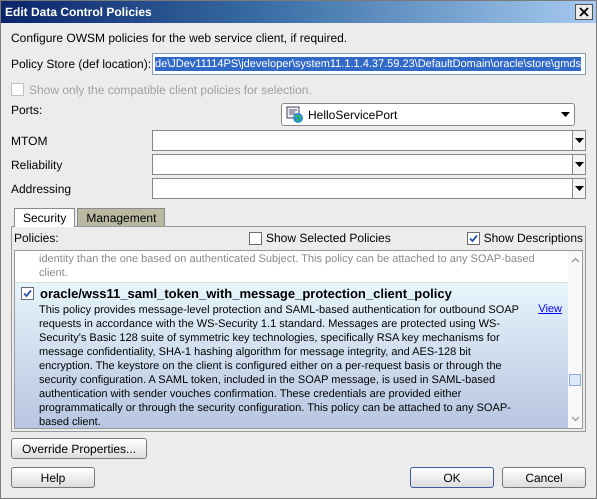  I want to click on policy-store-field: de\JDev11114PS\jdeveloper\system11.1.1.4.37.59.23\DefaultDomain\oracle\store\gmds, so click(369, 64).